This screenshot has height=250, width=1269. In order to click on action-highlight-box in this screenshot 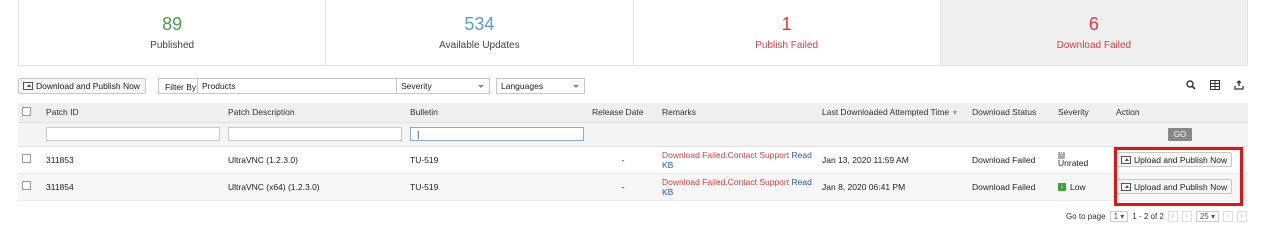, I will do `click(1178, 176)`.